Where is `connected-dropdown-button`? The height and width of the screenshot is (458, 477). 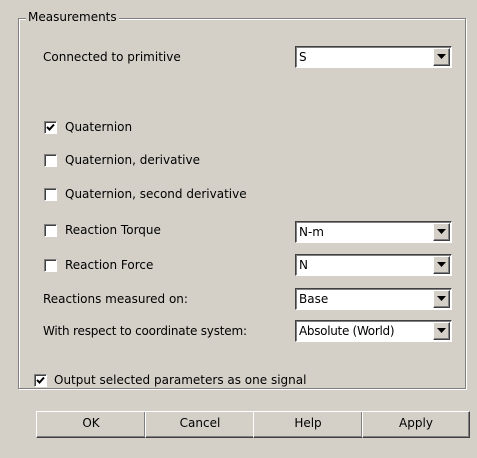
connected-dropdown-button is located at coordinates (441, 57).